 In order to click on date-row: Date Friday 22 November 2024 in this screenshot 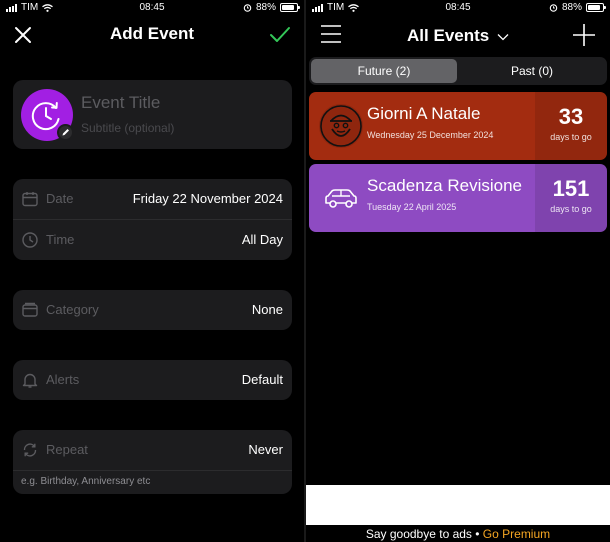, I will do `click(152, 199)`.